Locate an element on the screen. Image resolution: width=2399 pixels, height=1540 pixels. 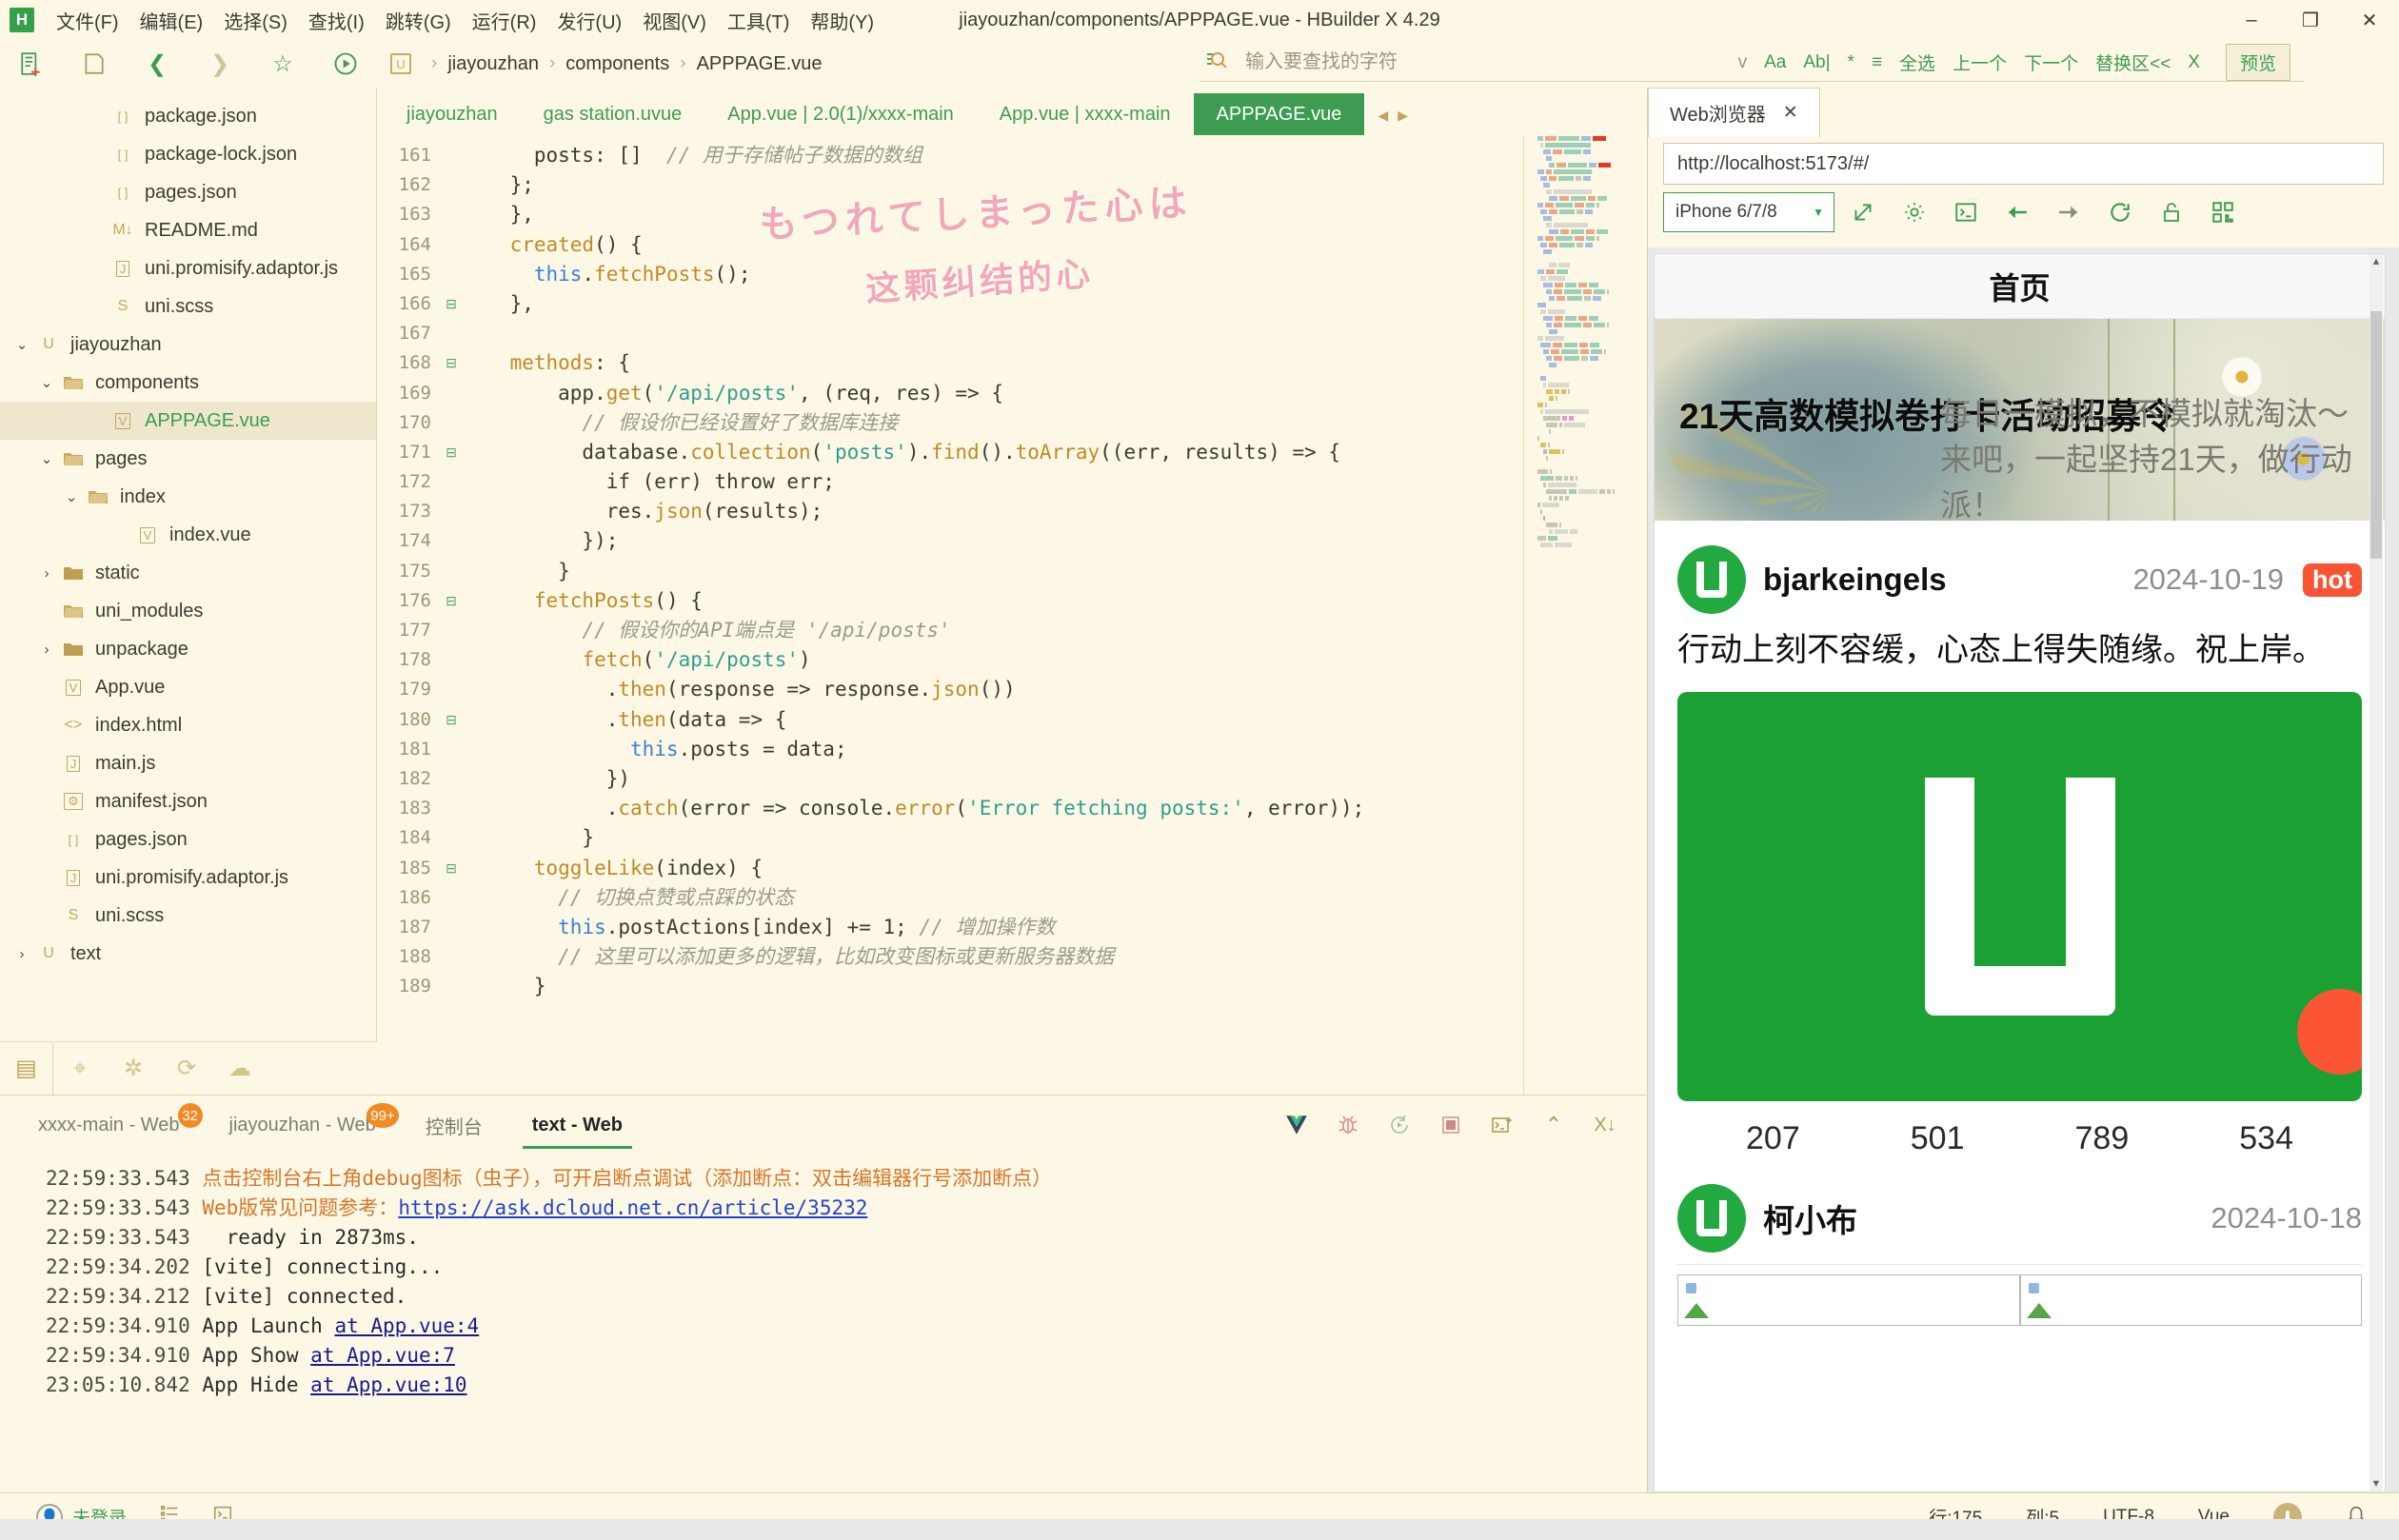
code-line: if (err) throw err; is located at coordinates (1054, 482).